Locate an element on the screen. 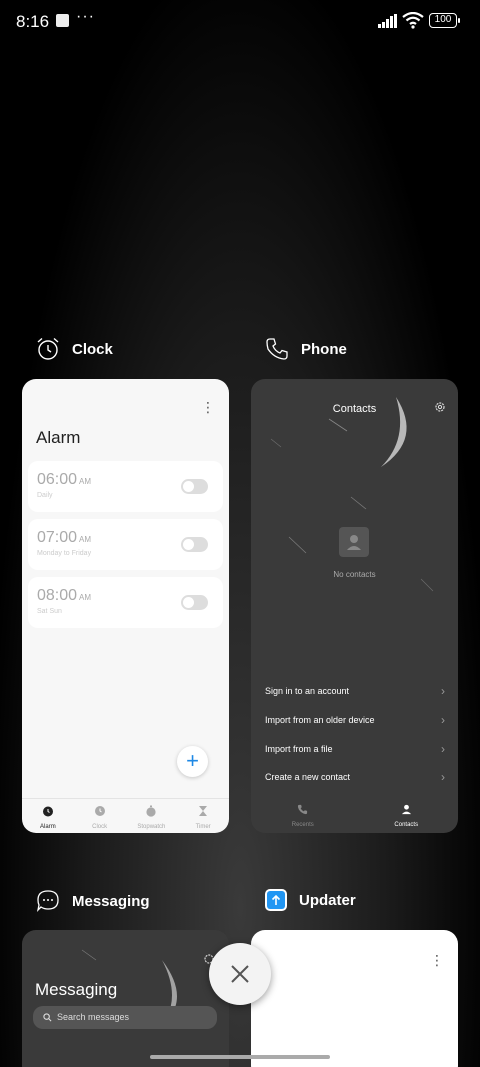 This screenshot has width=480, height=1067. option-label: Sign in to an account is located at coordinates (307, 691).